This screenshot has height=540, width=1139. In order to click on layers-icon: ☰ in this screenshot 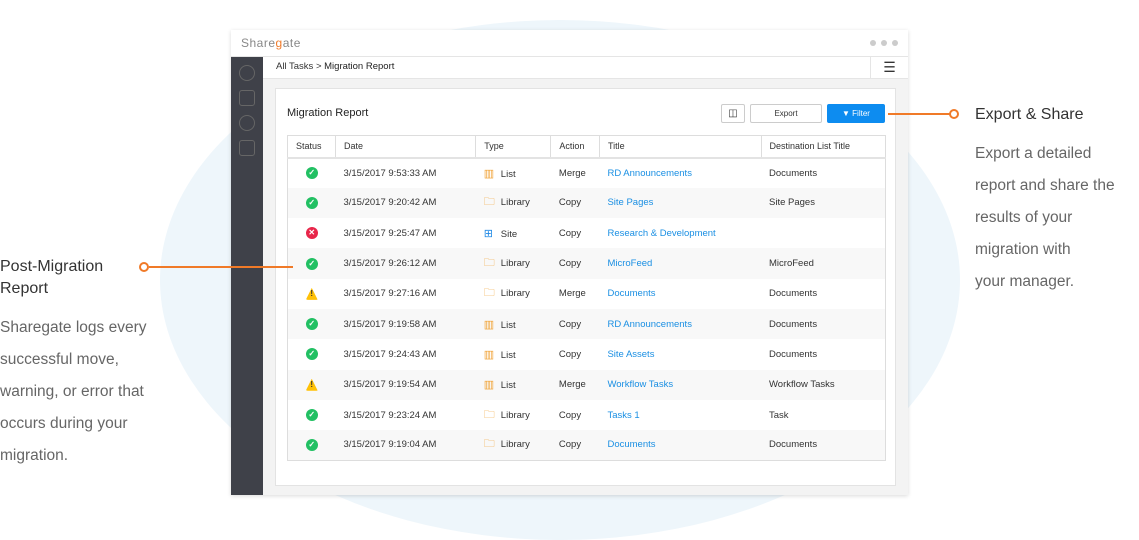, I will do `click(889, 68)`.